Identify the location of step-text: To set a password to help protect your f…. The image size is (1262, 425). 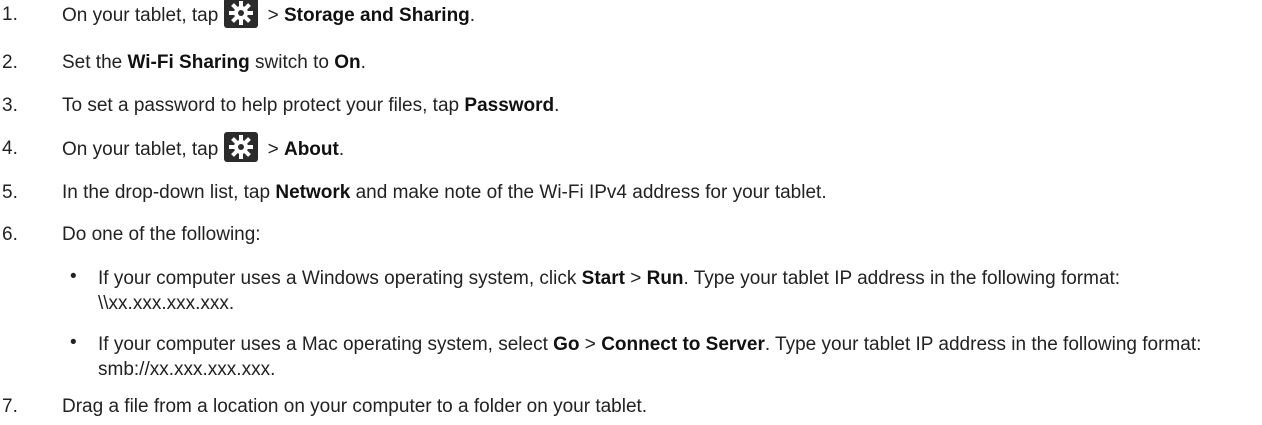
(310, 106).